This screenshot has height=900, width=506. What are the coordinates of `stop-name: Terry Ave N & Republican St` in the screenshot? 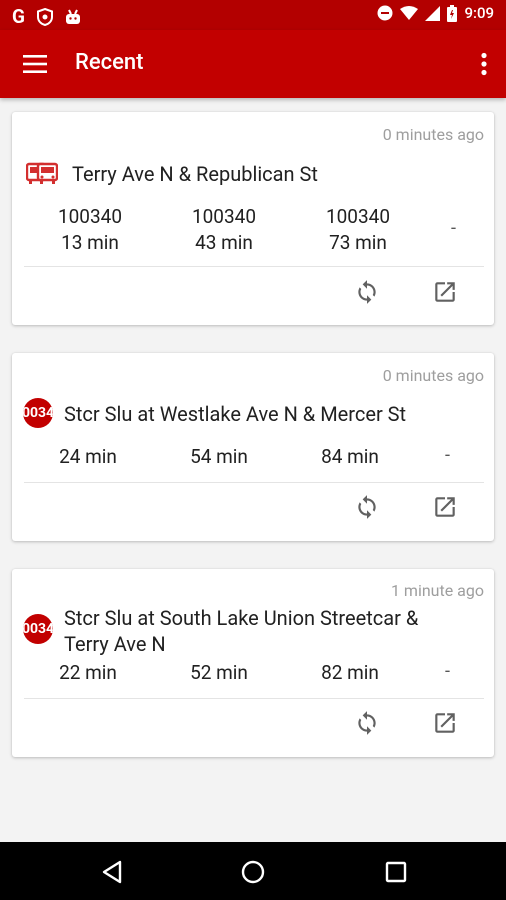 It's located at (195, 174).